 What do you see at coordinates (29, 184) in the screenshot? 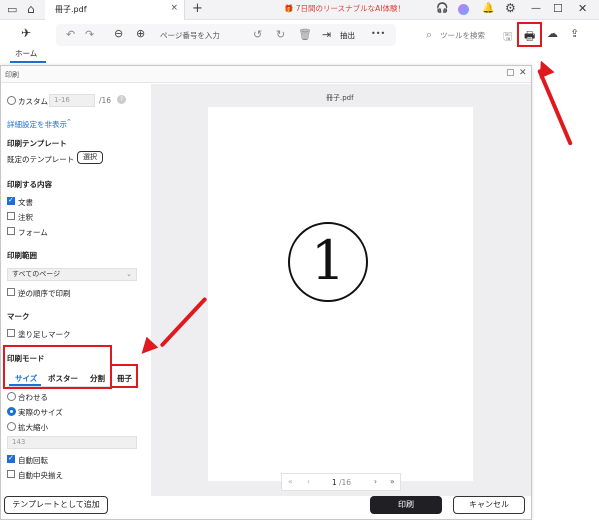
I see `content-heading: 印刷する内容` at bounding box center [29, 184].